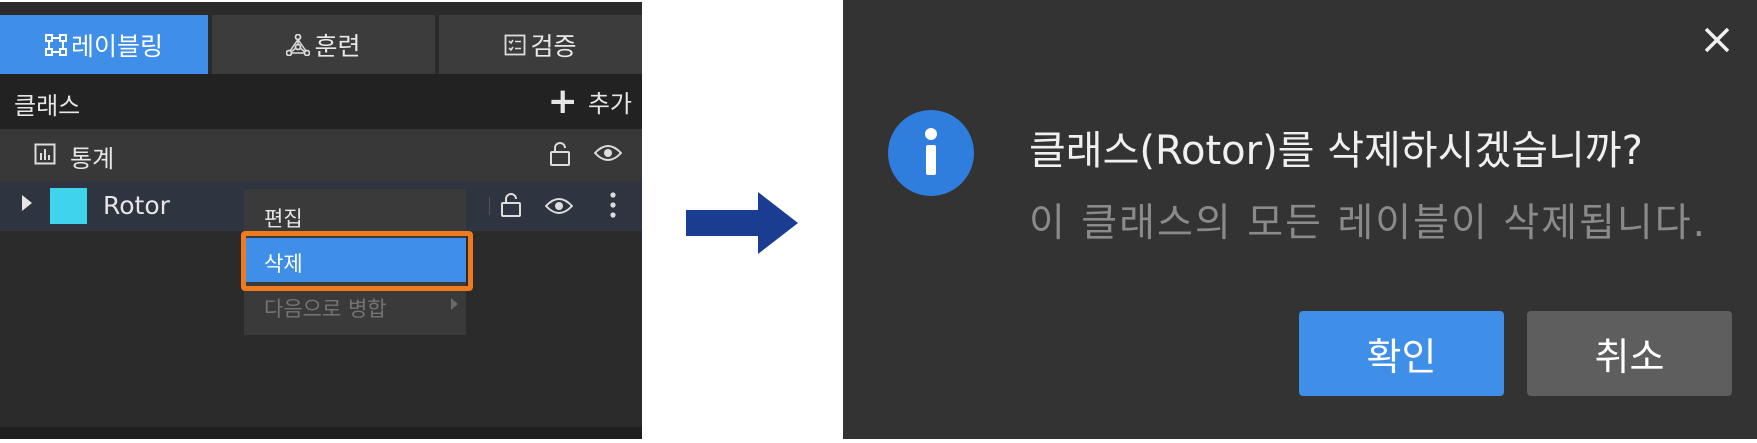 The image size is (1757, 443). I want to click on menu-item-edit: 편집, so click(355, 215).